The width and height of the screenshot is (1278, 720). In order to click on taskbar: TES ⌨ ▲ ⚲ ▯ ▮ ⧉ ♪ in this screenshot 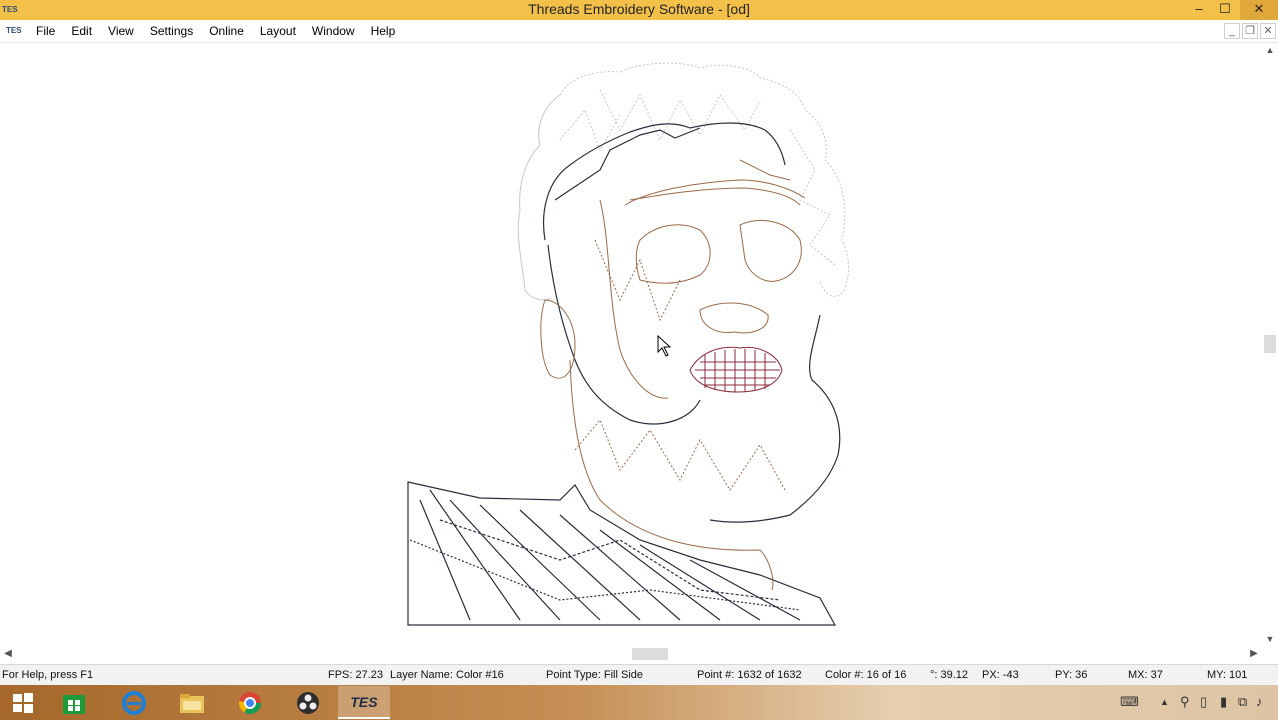, I will do `click(639, 702)`.